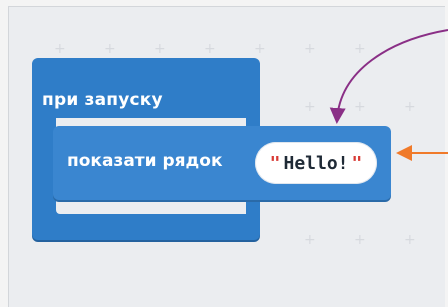 This screenshot has width=448, height=307. I want to click on string-value-field: " Hello! ", so click(316, 163).